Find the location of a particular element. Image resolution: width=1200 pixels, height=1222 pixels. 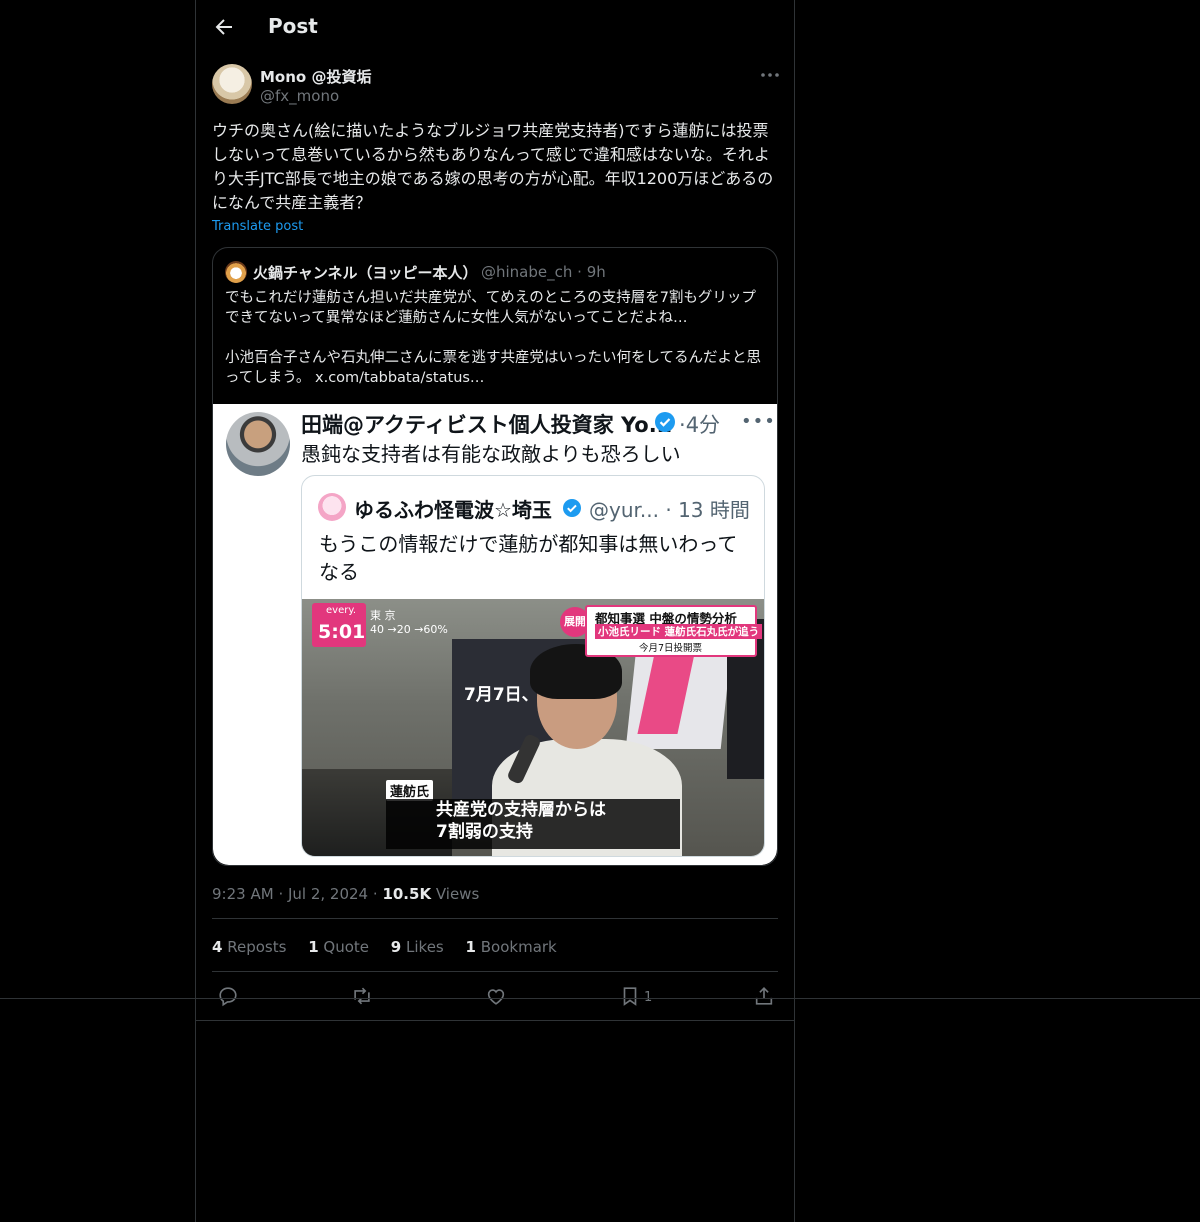

screenshot-time: ·4分 is located at coordinates (700, 425).